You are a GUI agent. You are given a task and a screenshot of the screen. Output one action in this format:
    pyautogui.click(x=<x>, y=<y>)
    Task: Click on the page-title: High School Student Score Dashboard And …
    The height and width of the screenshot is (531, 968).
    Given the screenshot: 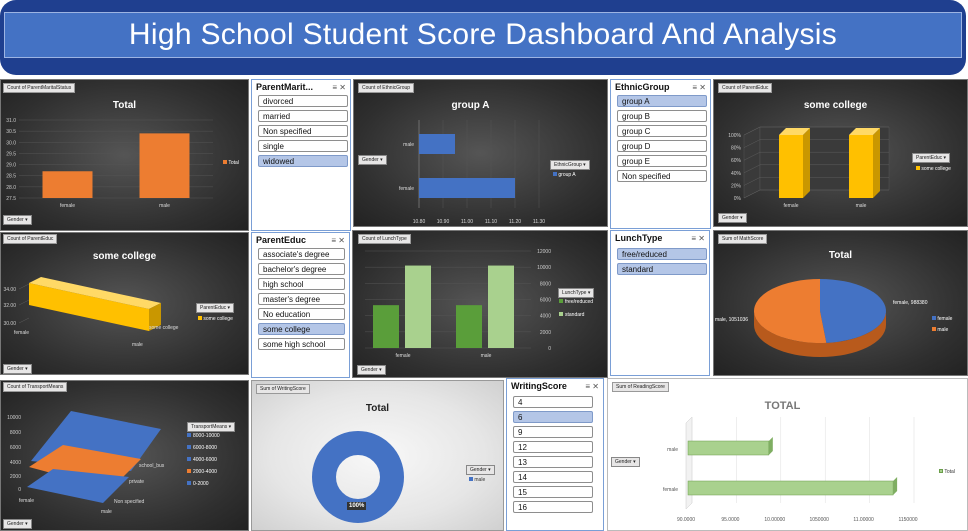 What is the action you would take?
    pyautogui.click(x=483, y=34)
    